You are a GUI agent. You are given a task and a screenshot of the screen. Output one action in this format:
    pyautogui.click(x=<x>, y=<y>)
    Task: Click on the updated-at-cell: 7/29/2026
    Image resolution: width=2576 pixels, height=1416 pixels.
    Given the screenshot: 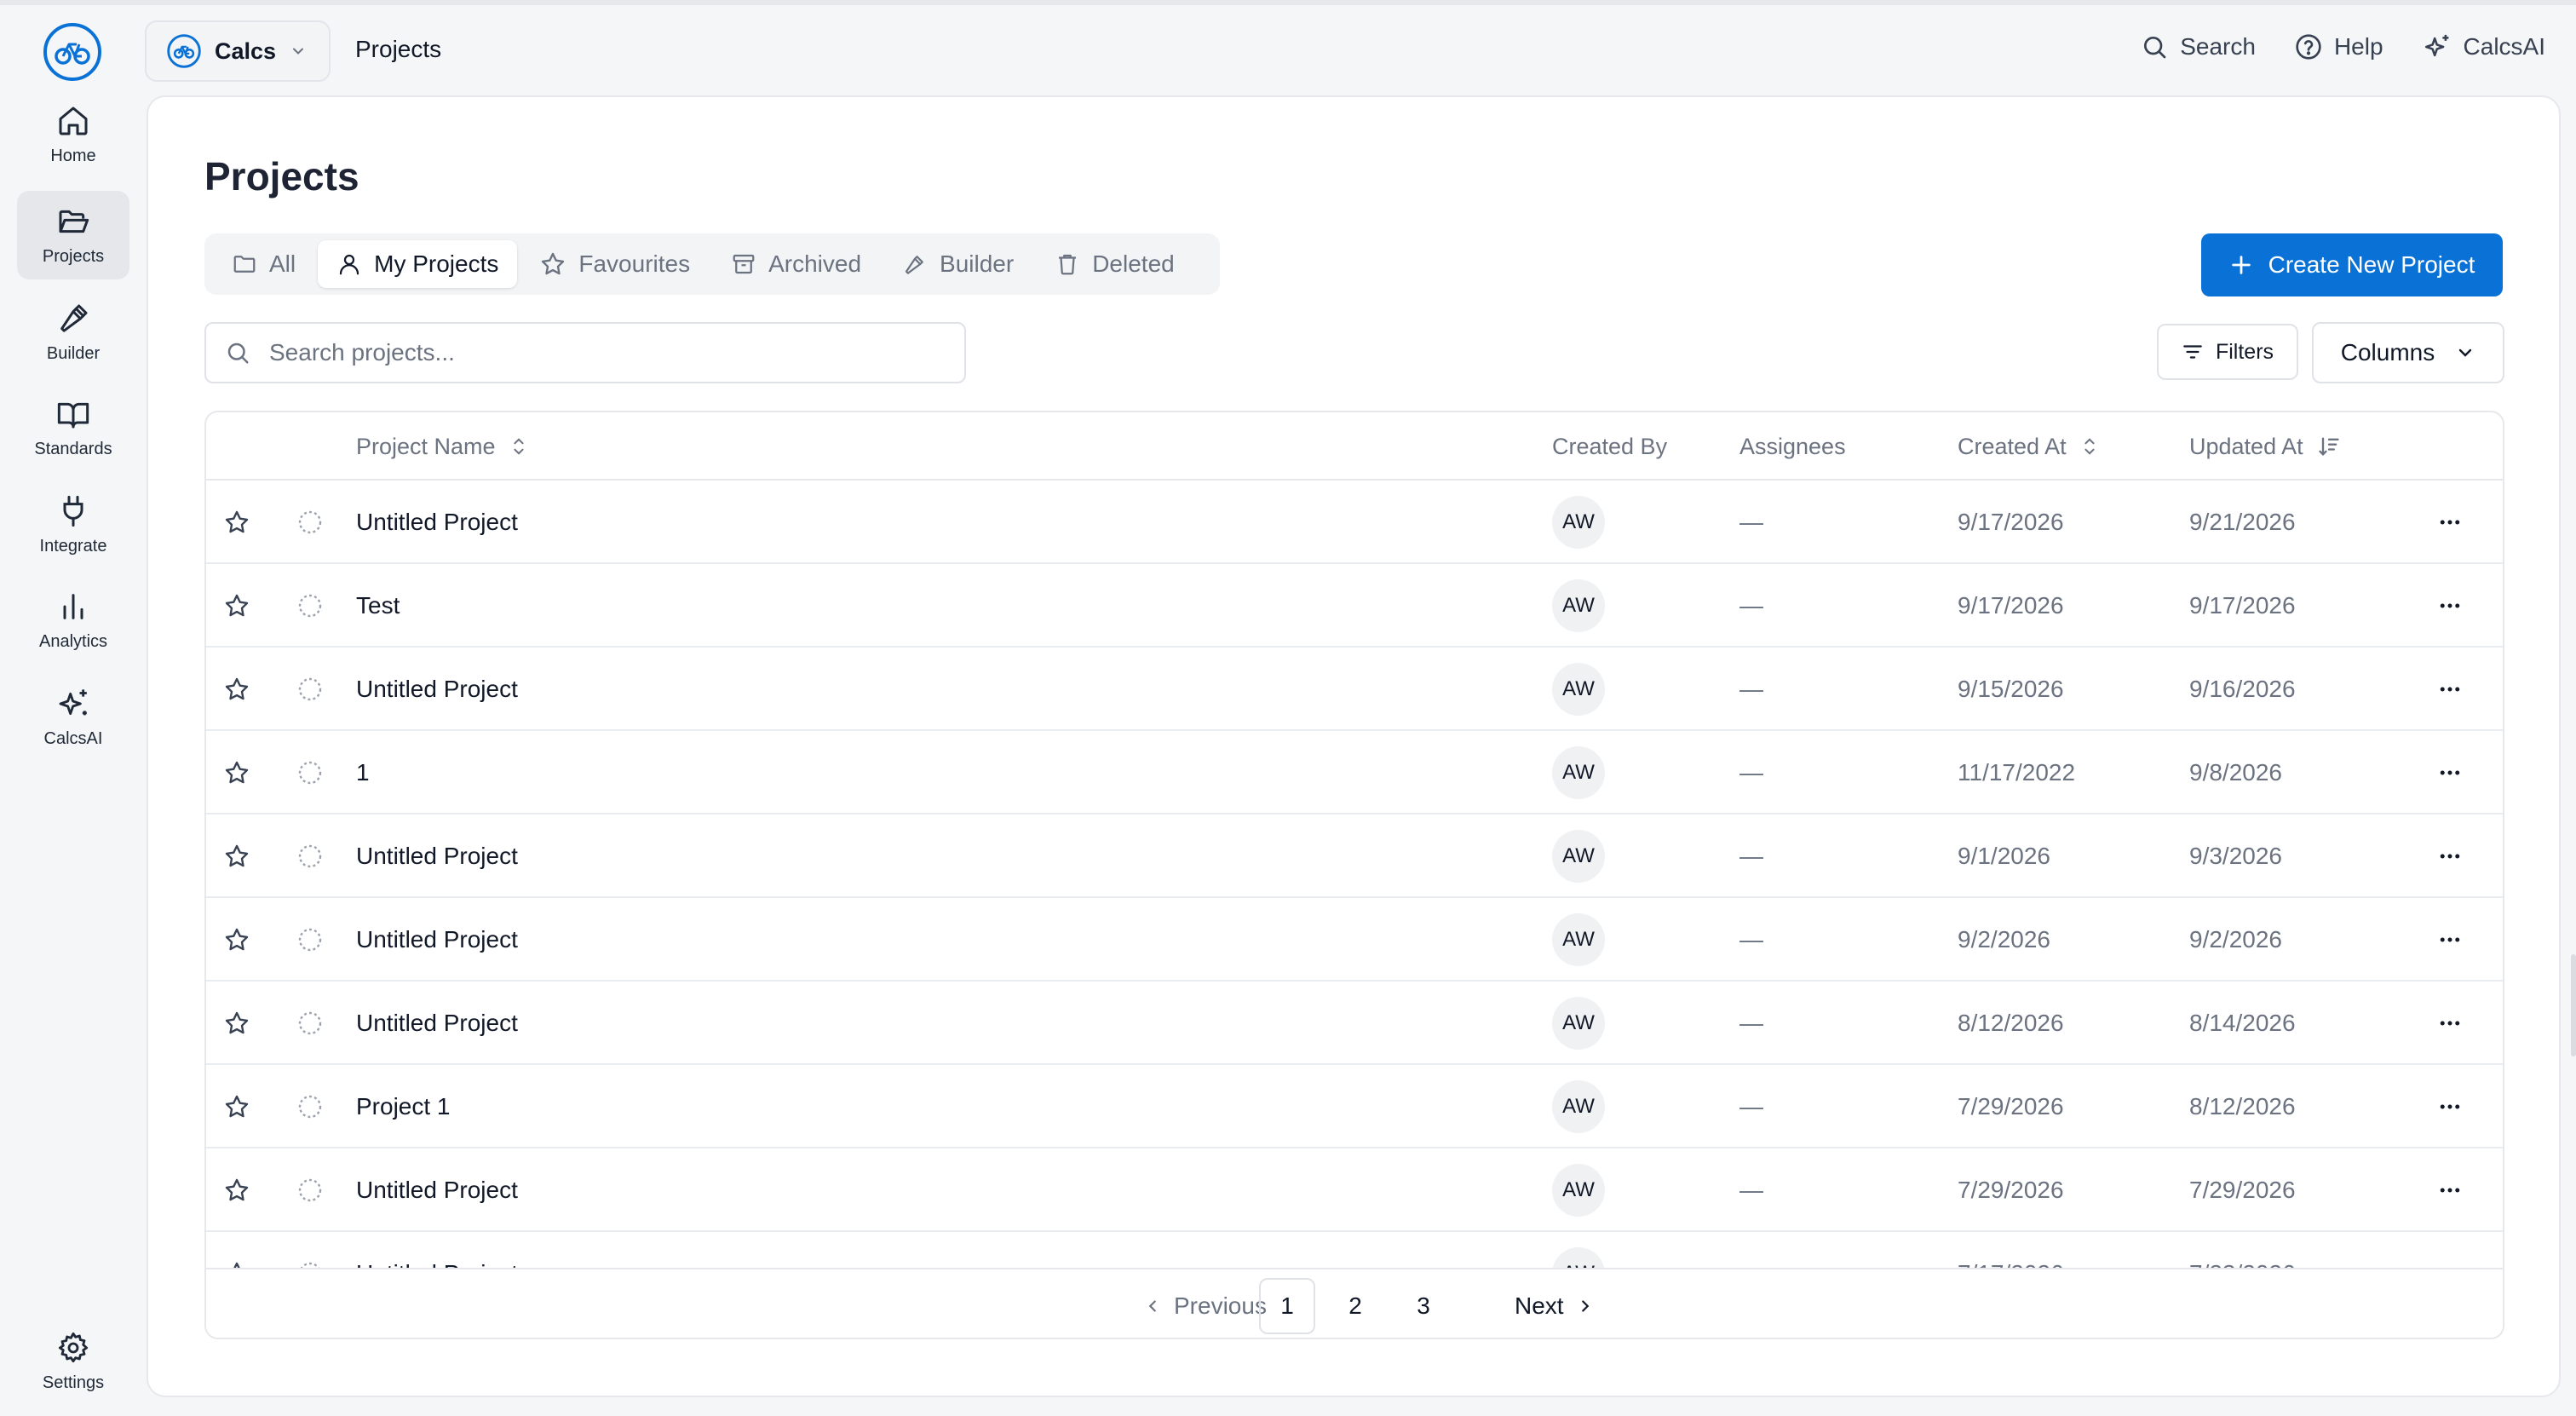 What is the action you would take?
    pyautogui.click(x=2243, y=1190)
    